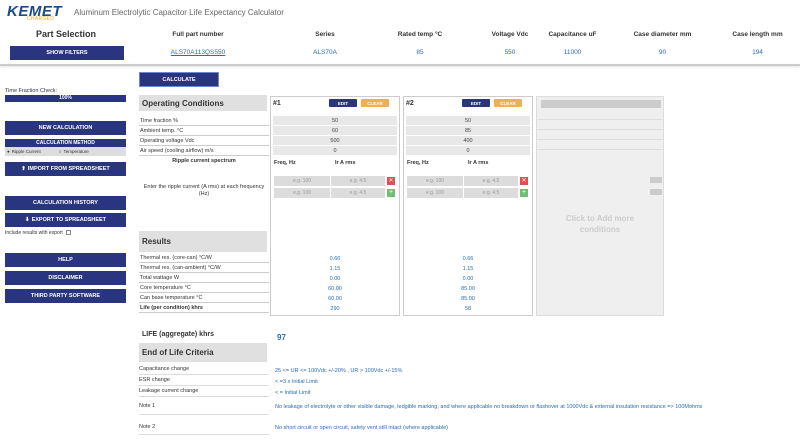  Describe the element at coordinates (468, 284) in the screenshot. I see `condition-2-results: 0.66 1.15 0.00 85.00 85.00 58` at that location.